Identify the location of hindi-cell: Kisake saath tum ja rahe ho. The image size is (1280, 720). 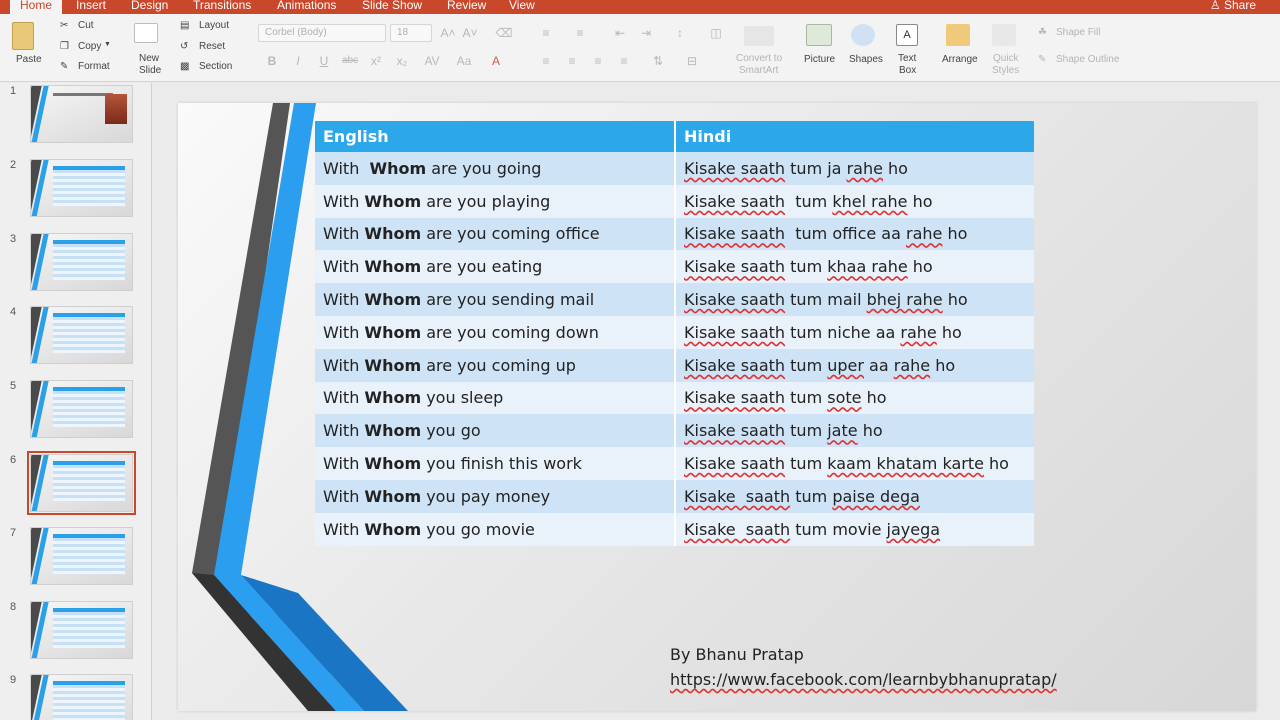
(854, 168).